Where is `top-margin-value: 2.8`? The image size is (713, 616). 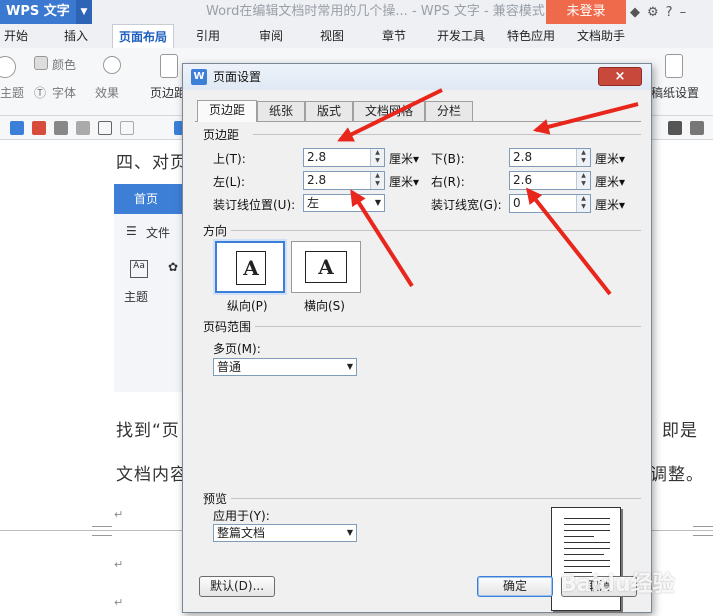 top-margin-value: 2.8 is located at coordinates (317, 157).